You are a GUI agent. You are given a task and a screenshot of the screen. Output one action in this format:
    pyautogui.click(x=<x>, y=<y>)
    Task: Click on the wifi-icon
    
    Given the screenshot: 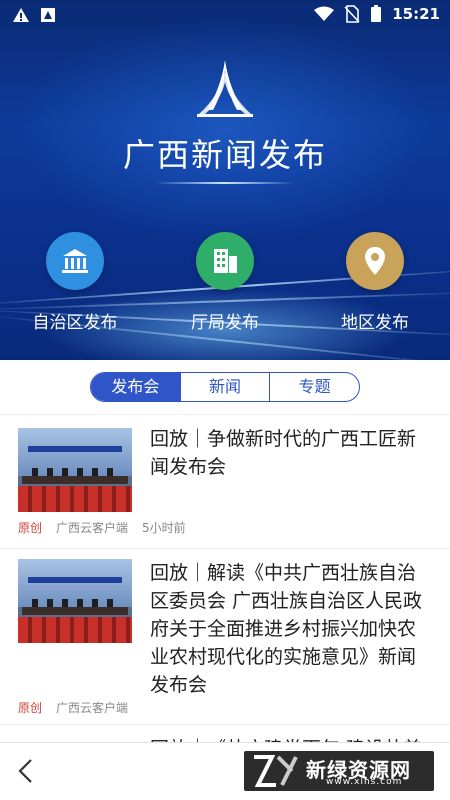 What is the action you would take?
    pyautogui.click(x=324, y=13)
    